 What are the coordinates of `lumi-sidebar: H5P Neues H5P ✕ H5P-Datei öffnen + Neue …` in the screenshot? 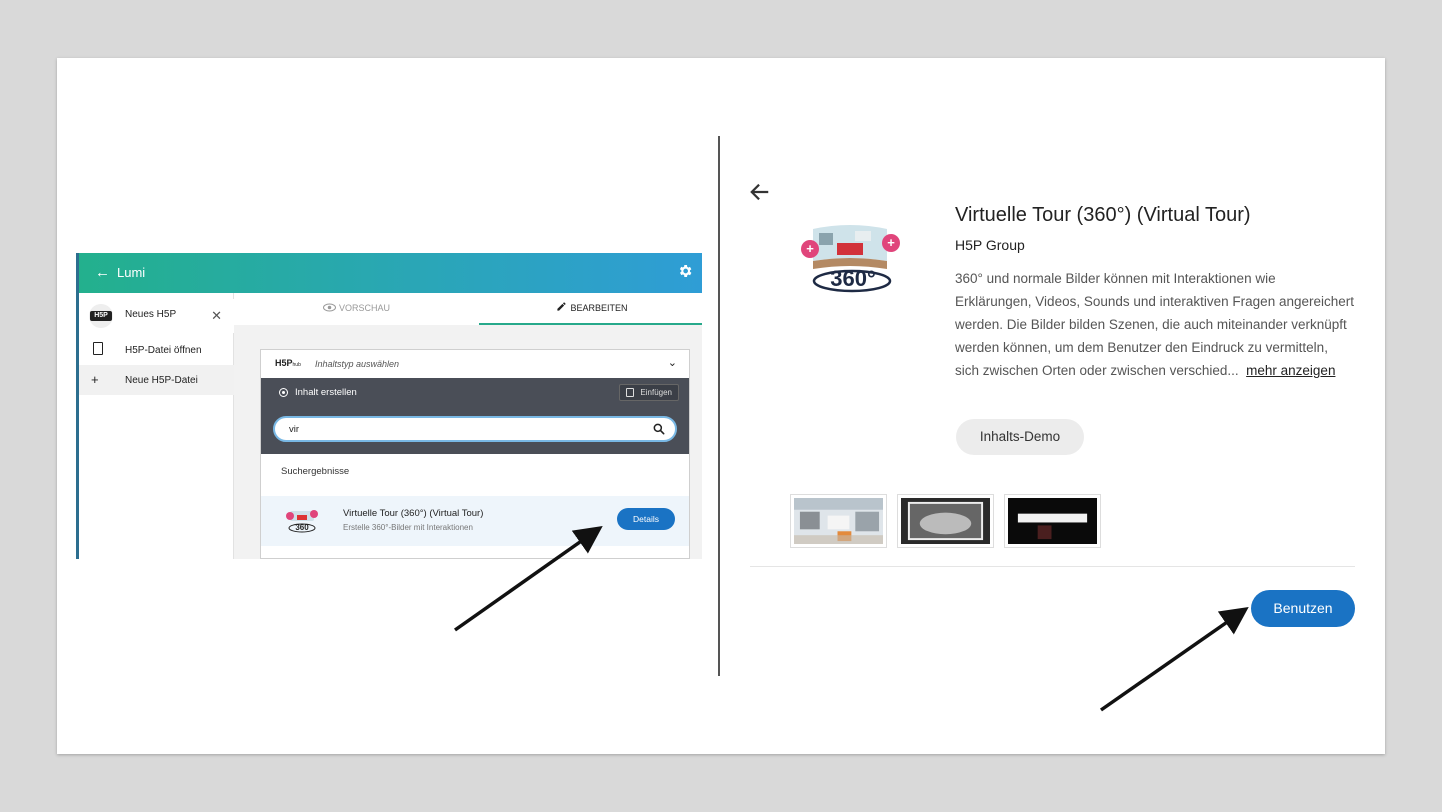 It's located at (156, 426).